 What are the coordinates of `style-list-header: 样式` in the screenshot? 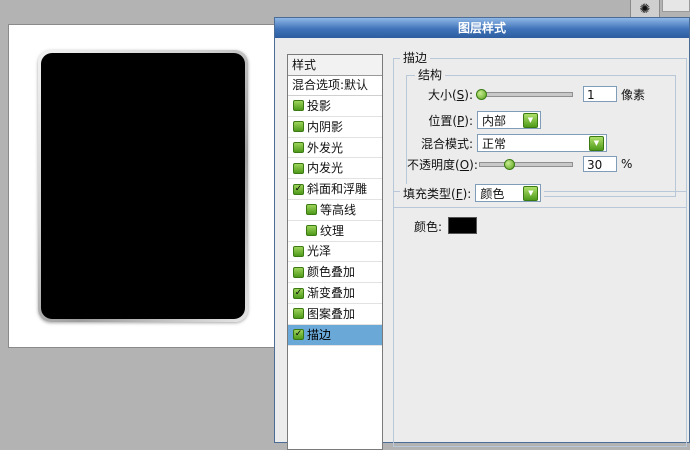 It's located at (335, 65).